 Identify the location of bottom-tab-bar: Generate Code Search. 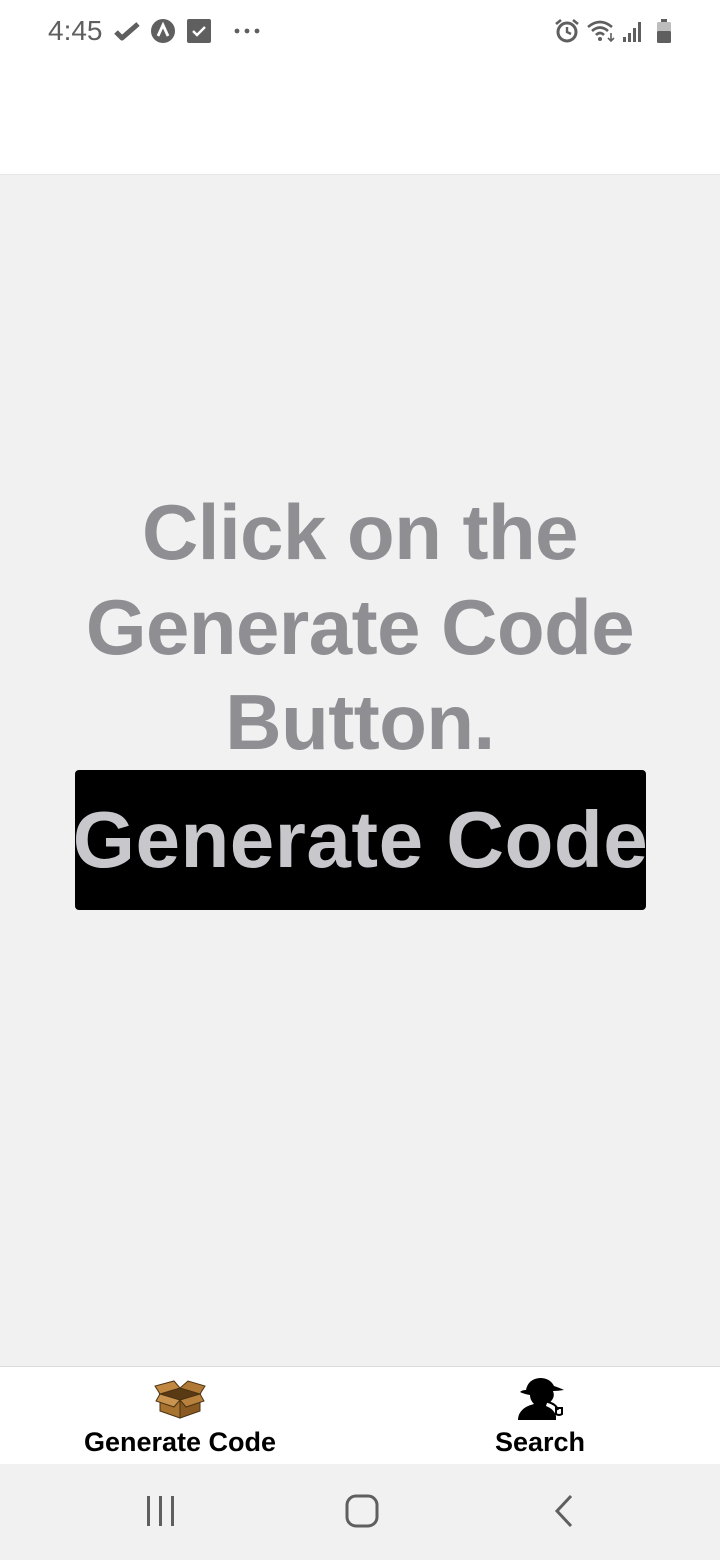
(360, 1415).